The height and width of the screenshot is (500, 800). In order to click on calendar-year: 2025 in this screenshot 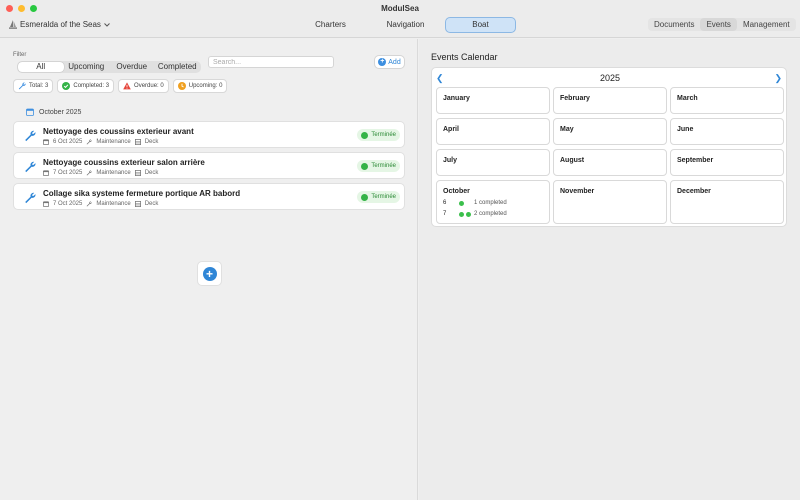, I will do `click(610, 78)`.